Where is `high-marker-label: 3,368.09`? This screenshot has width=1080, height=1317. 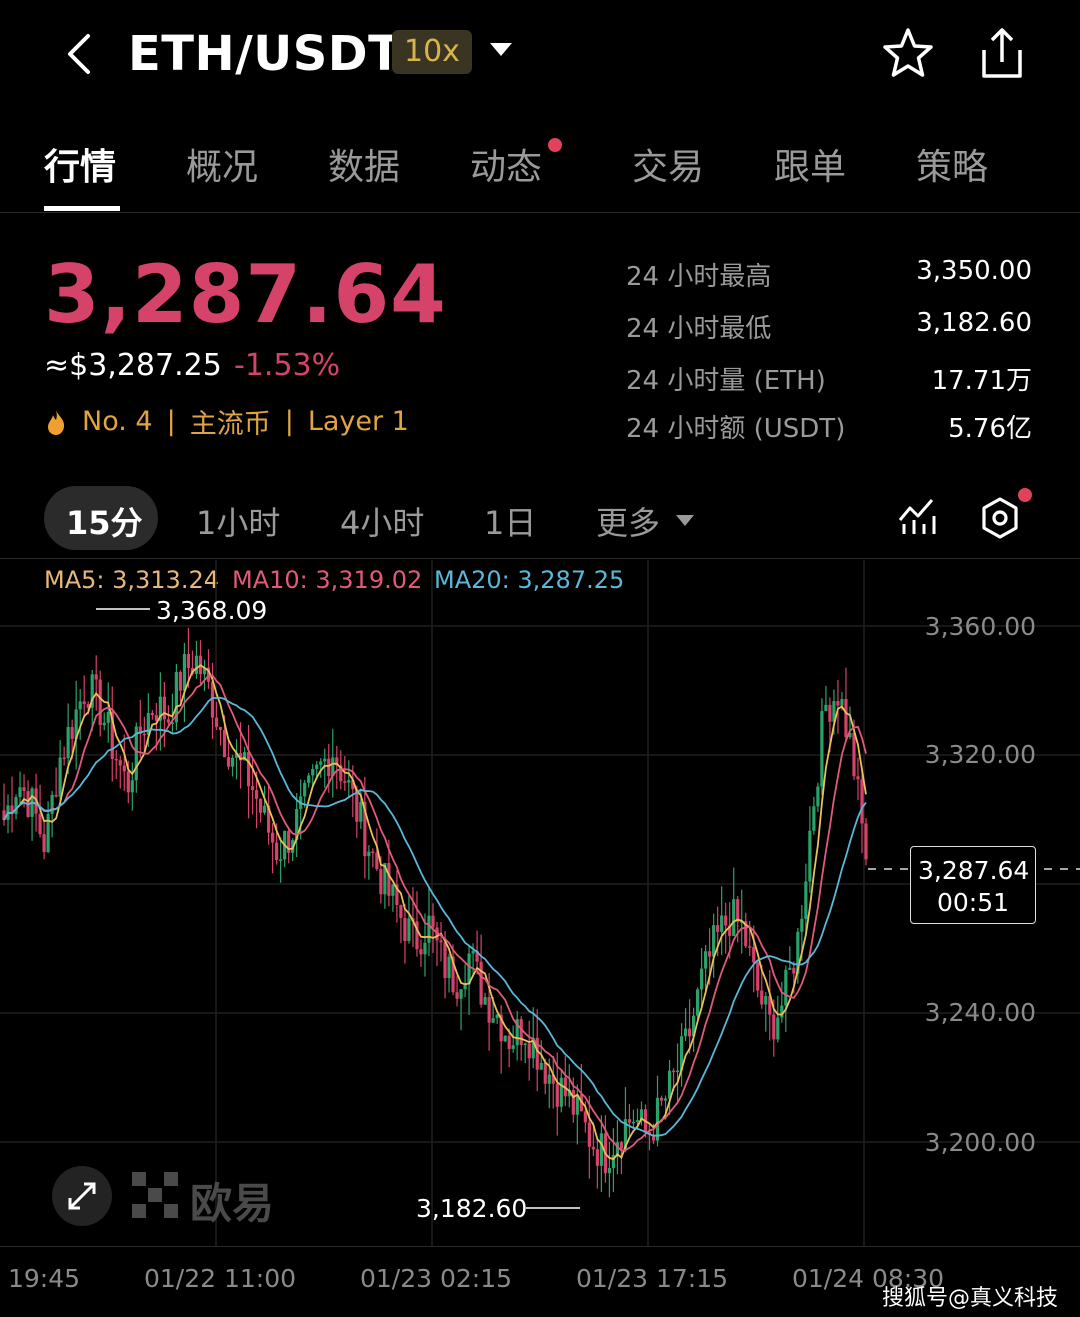
high-marker-label: 3,368.09 is located at coordinates (212, 610).